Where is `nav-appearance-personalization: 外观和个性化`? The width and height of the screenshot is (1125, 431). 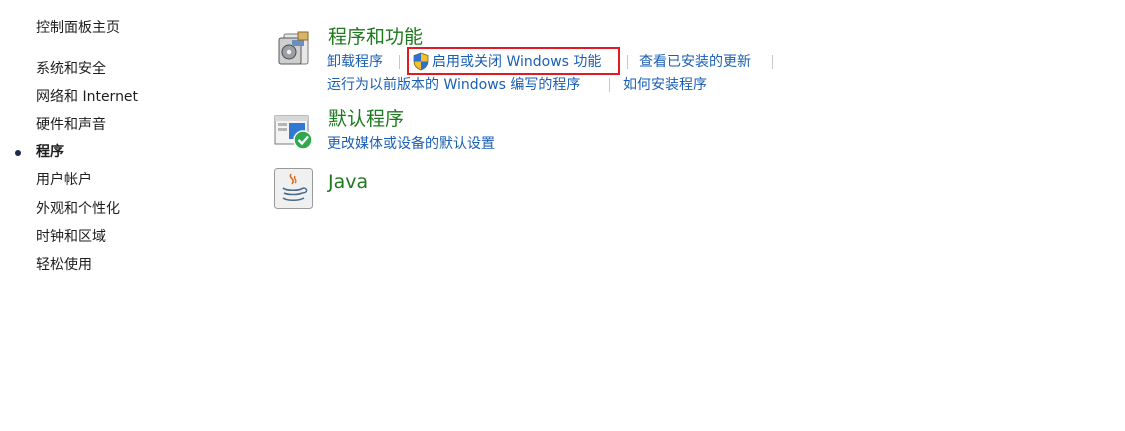
nav-appearance-personalization: 外观和个性化 is located at coordinates (78, 209).